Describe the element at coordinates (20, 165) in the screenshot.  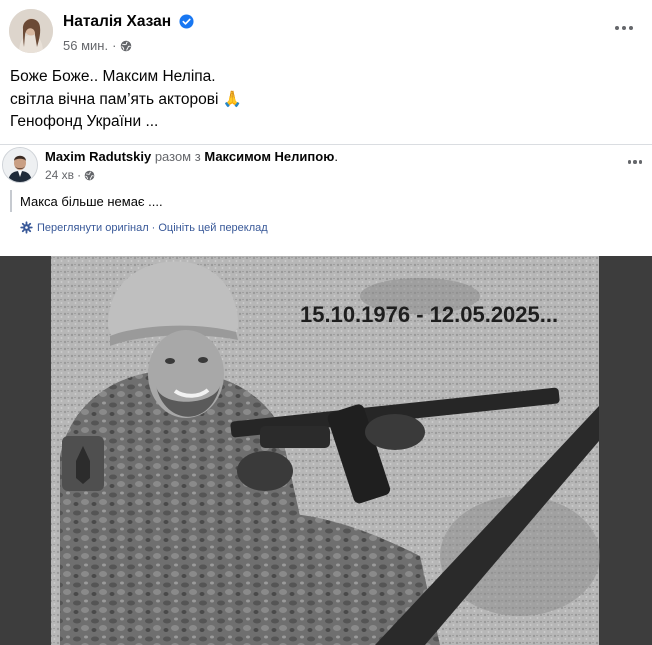
I see `shared-author-avatar` at that location.